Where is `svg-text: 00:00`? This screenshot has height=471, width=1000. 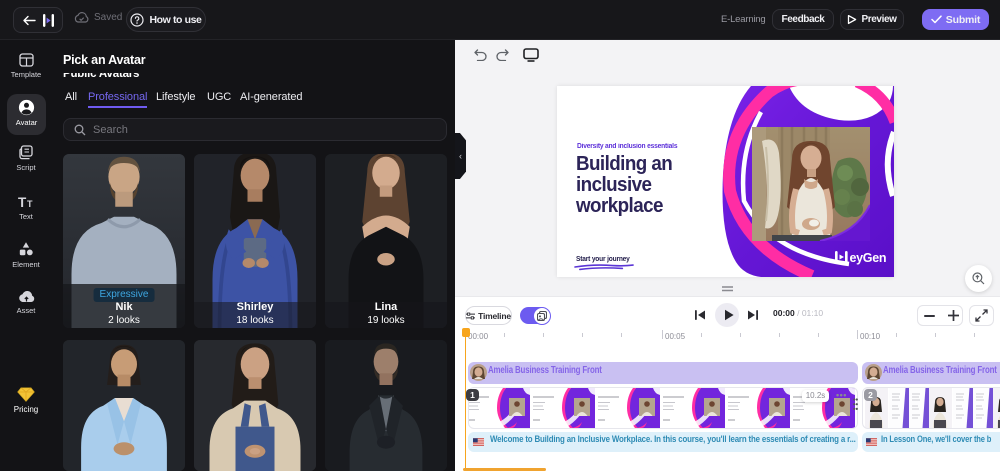 svg-text: 00:00 is located at coordinates (478, 336).